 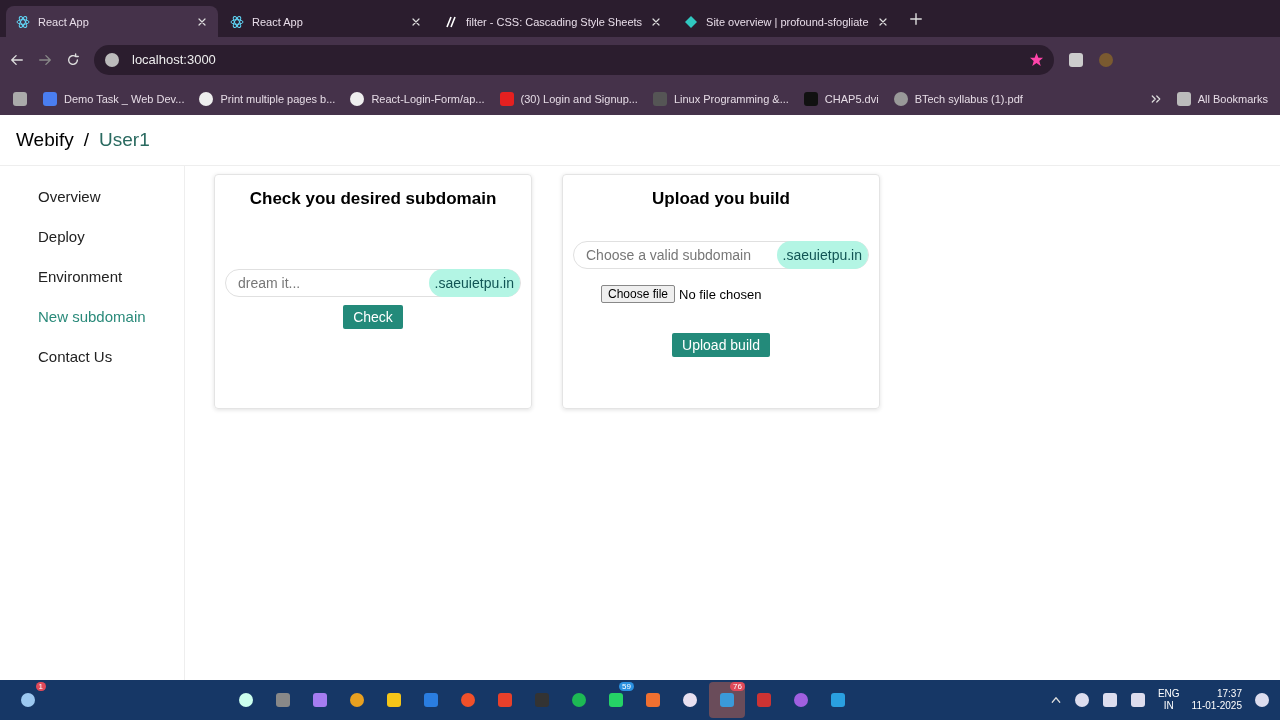 I want to click on tab-title: Site overview | profound-sfogliate, so click(x=787, y=21).